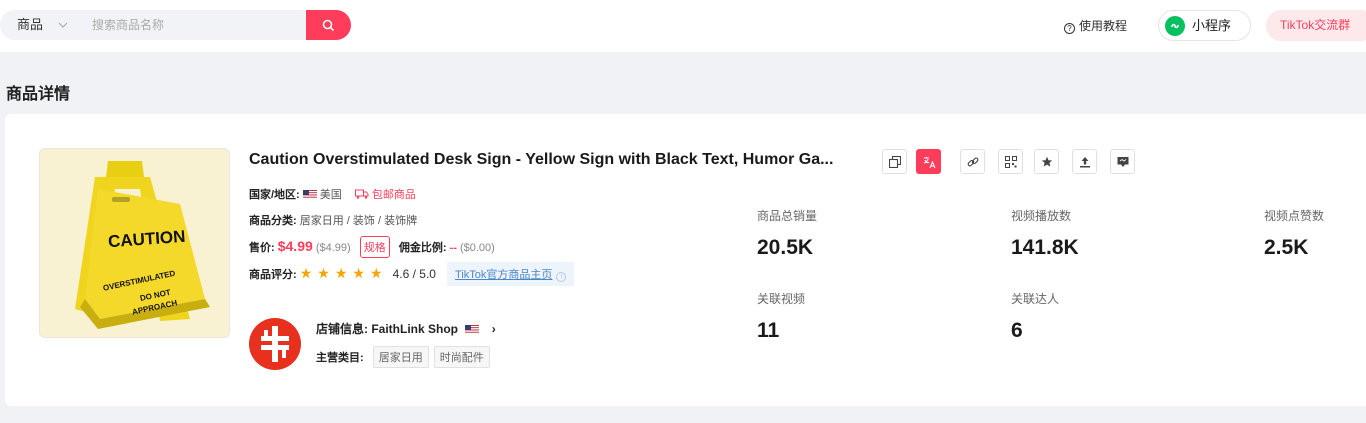 The image size is (1366, 423). I want to click on price-usd: ($4.99), so click(333, 248).